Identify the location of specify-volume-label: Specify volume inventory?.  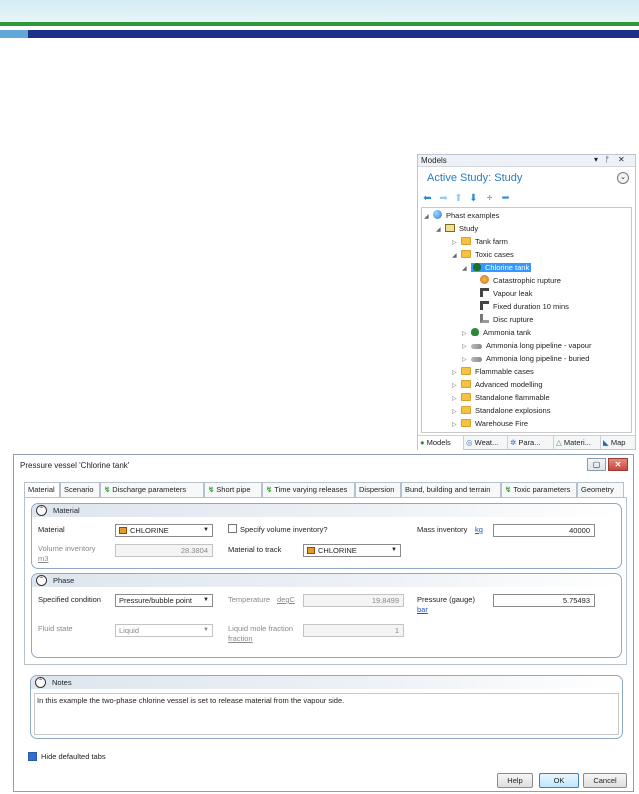
(284, 529).